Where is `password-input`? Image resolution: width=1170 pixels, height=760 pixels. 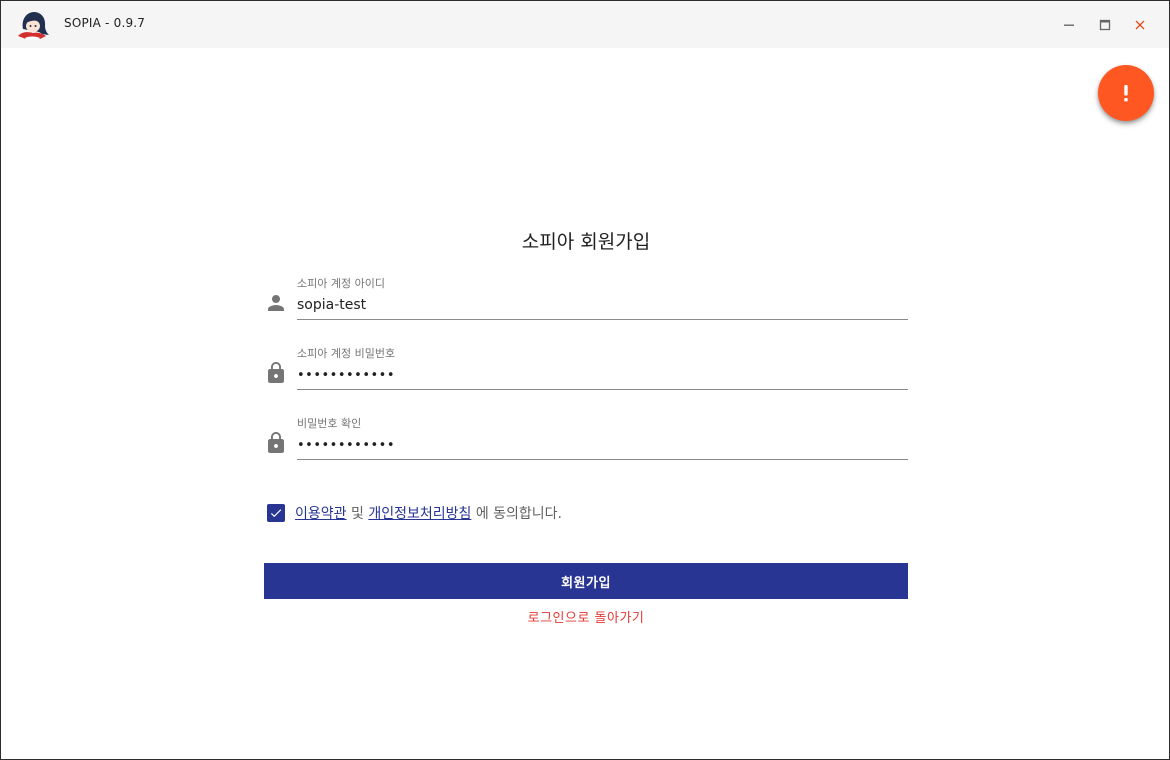 password-input is located at coordinates (602, 375).